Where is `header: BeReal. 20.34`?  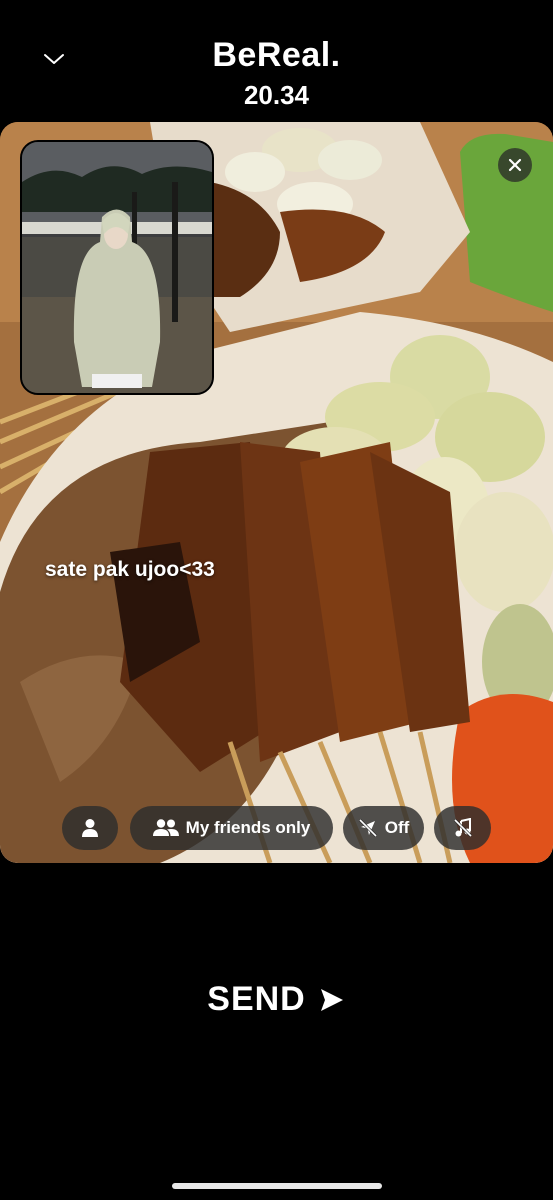 header: BeReal. 20.34 is located at coordinates (276, 61).